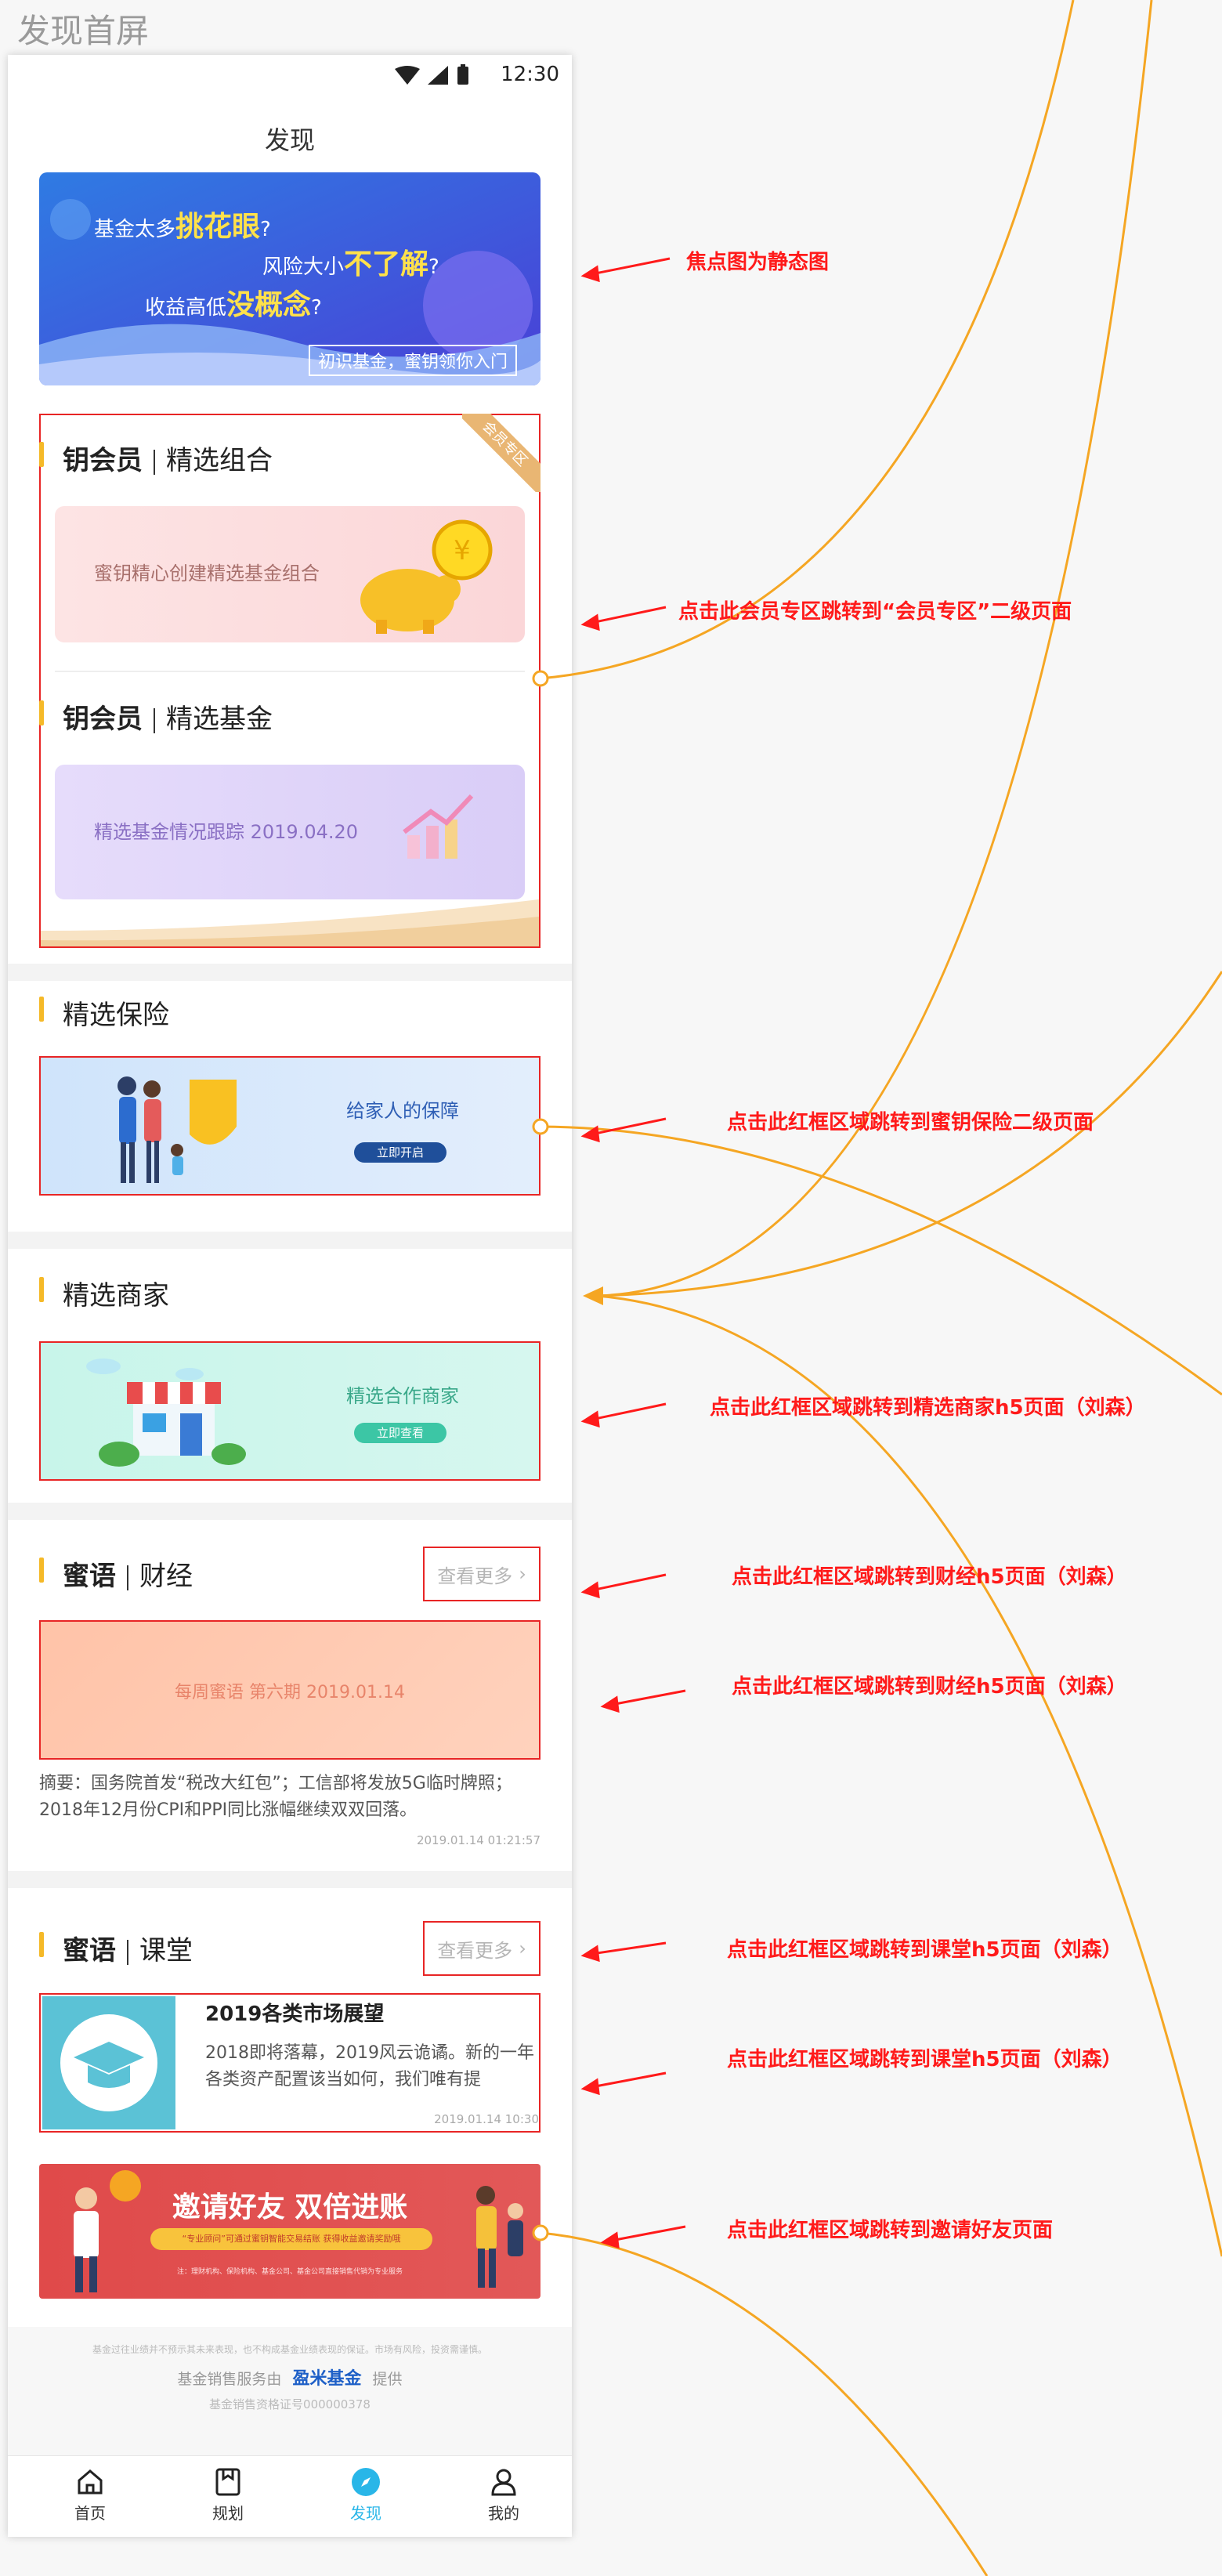 The height and width of the screenshot is (2576, 1222). I want to click on annotation-invite: 点击此红框区域跳转到邀请好友页面, so click(891, 2230).